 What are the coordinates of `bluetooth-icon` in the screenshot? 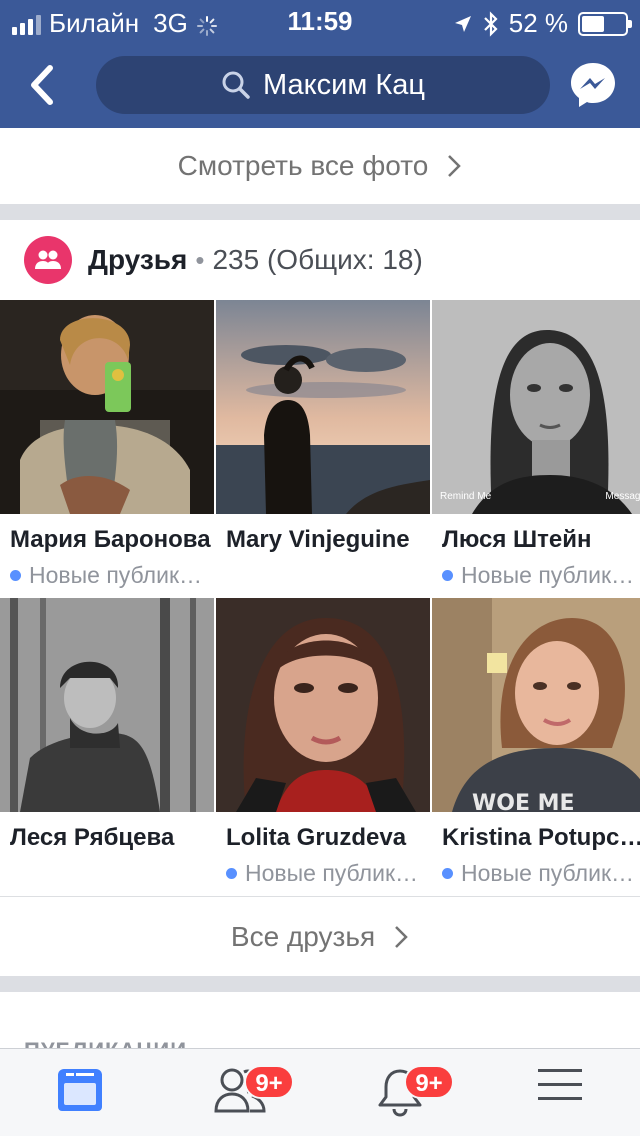 It's located at (490, 23).